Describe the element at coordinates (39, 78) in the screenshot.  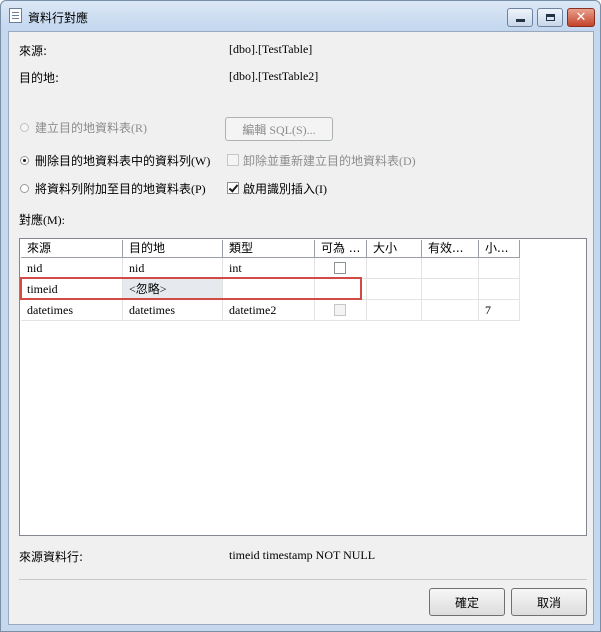
I see `destination-label: 目的地:` at that location.